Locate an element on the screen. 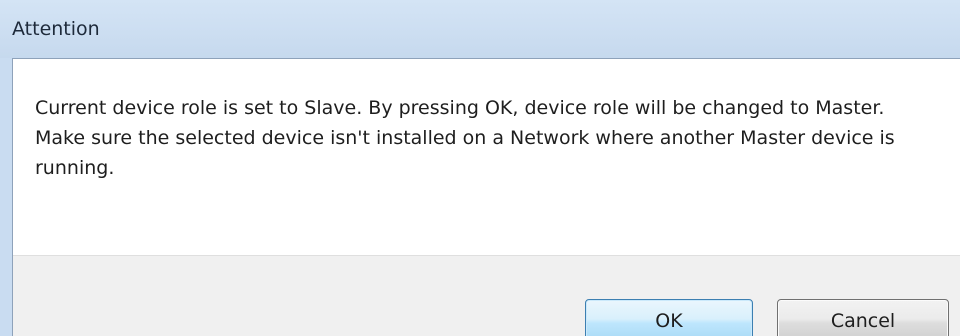 The height and width of the screenshot is (336, 960). cancel-button: Cancel is located at coordinates (863, 317).